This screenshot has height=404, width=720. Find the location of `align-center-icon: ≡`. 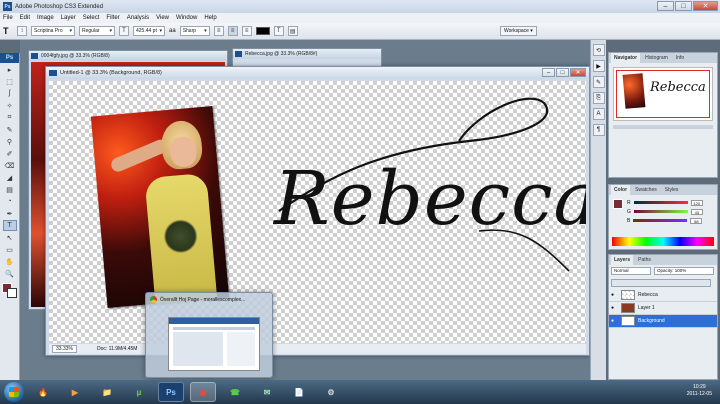

align-center-icon: ≡ is located at coordinates (232, 31).